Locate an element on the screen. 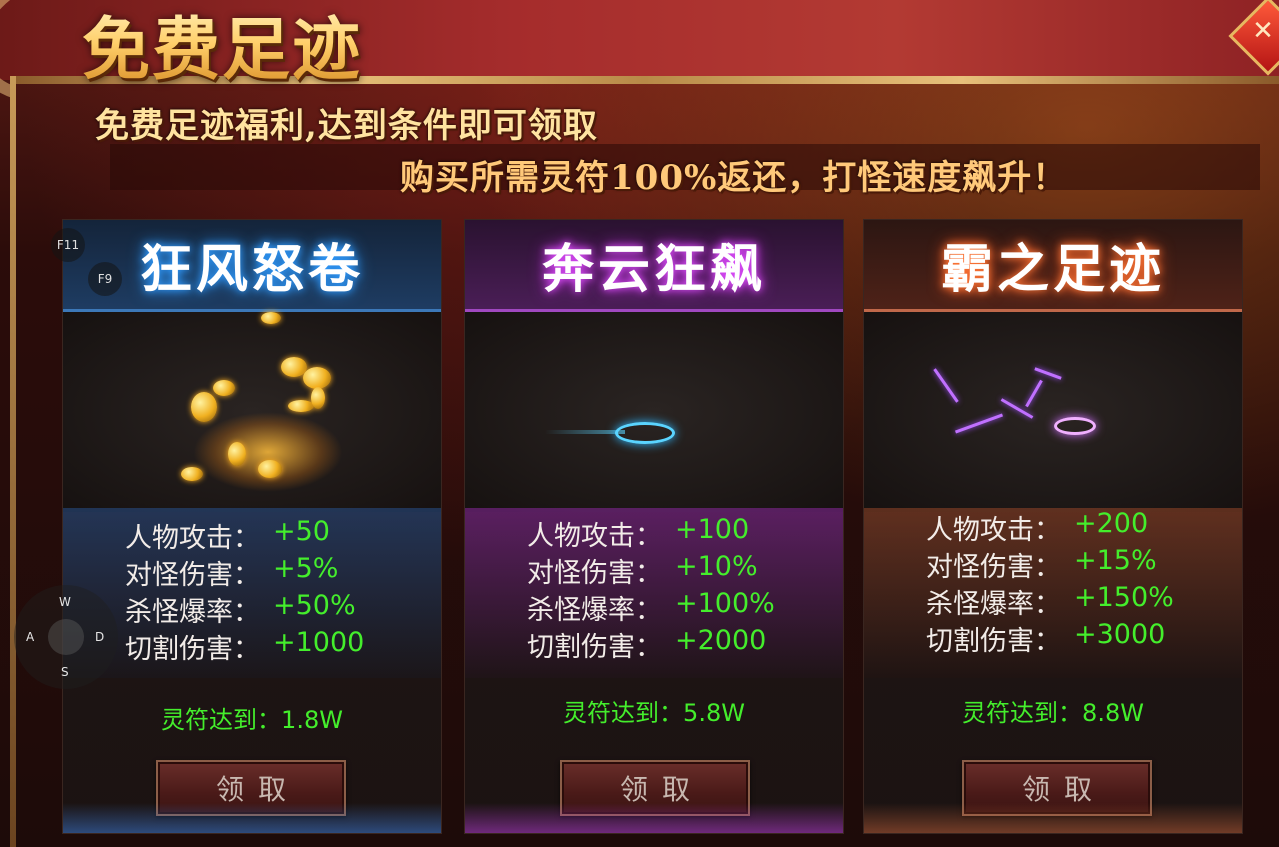 This screenshot has width=1279, height=847. virtual-joystick: W A D S is located at coordinates (66, 637).